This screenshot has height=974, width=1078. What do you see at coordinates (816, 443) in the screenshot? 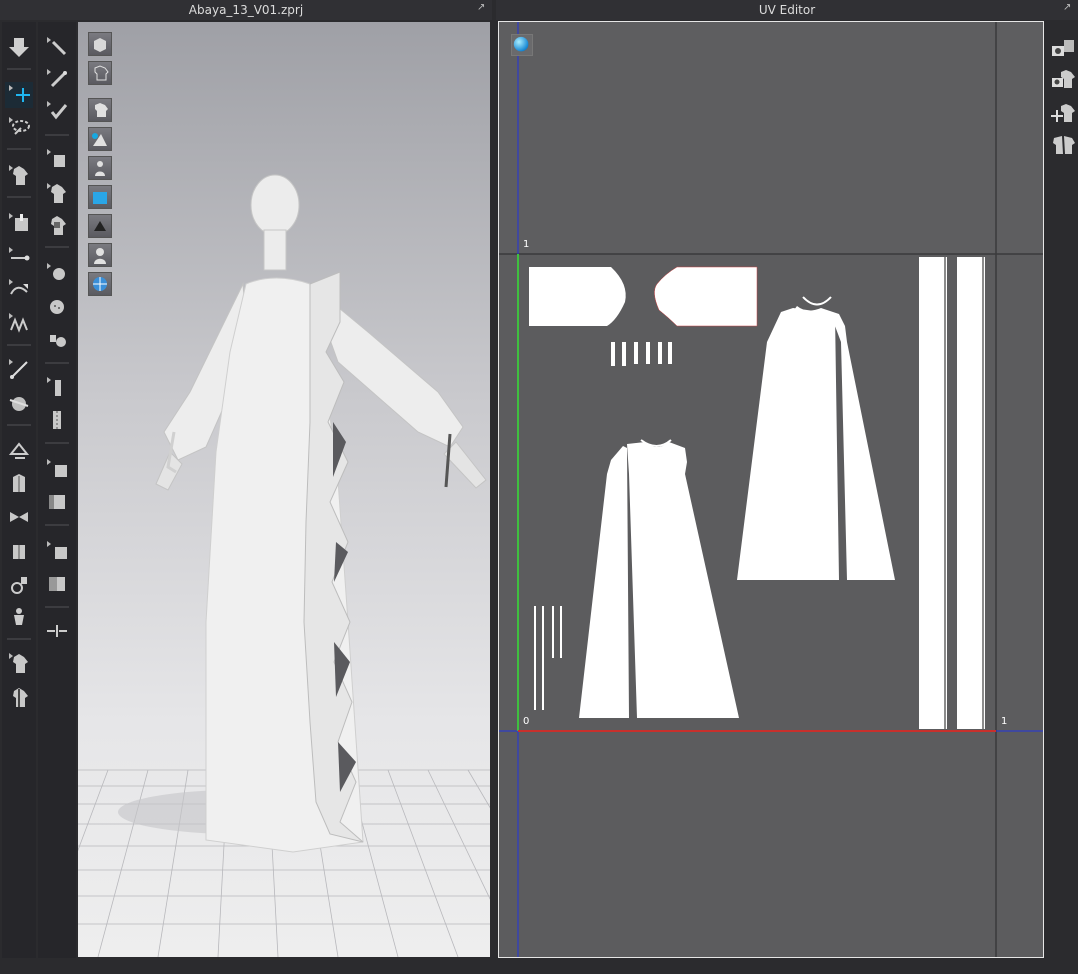
I see `uv-piece-front-panel` at bounding box center [816, 443].